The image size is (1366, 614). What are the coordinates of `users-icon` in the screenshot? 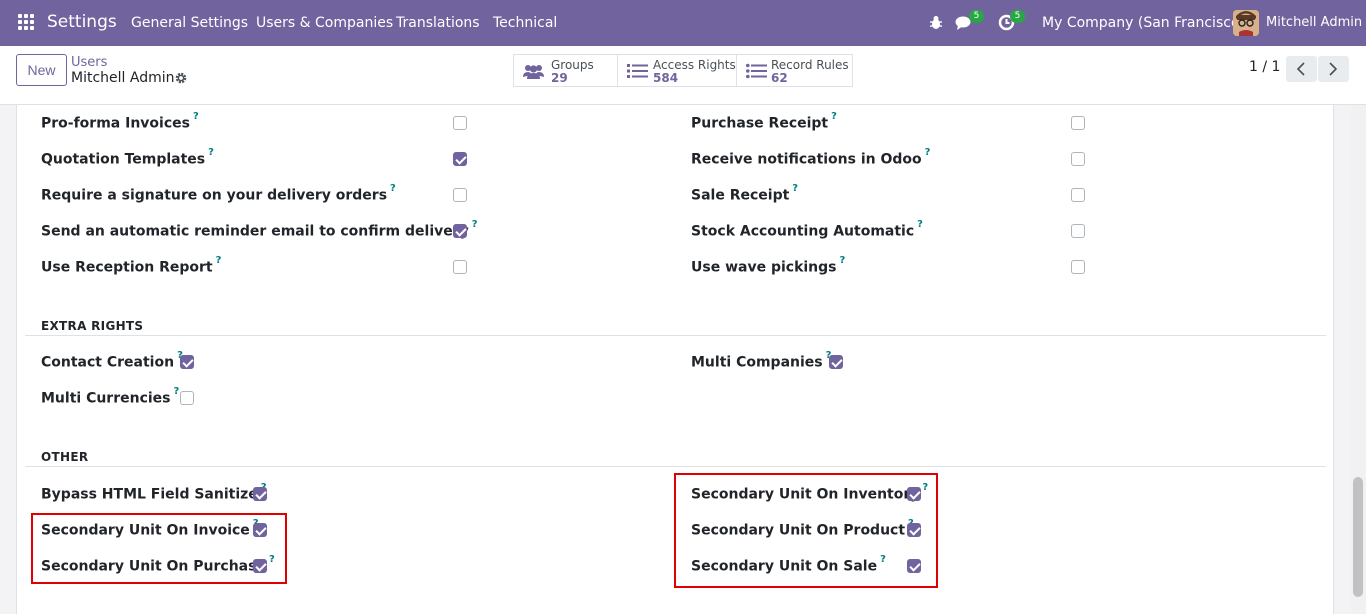 It's located at (533, 72).